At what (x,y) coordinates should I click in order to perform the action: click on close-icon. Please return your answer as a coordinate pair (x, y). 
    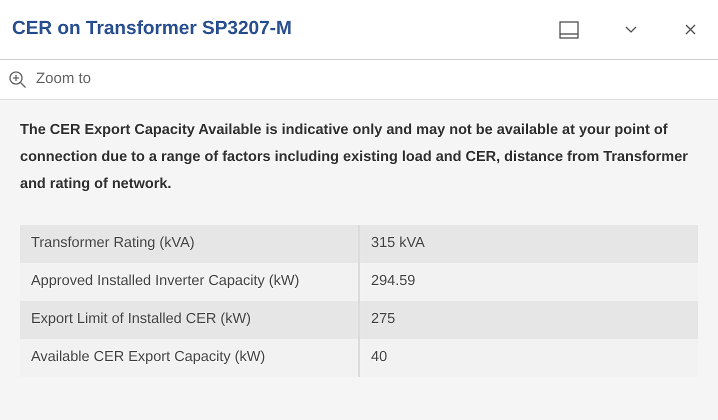
    Looking at the image, I should click on (690, 29).